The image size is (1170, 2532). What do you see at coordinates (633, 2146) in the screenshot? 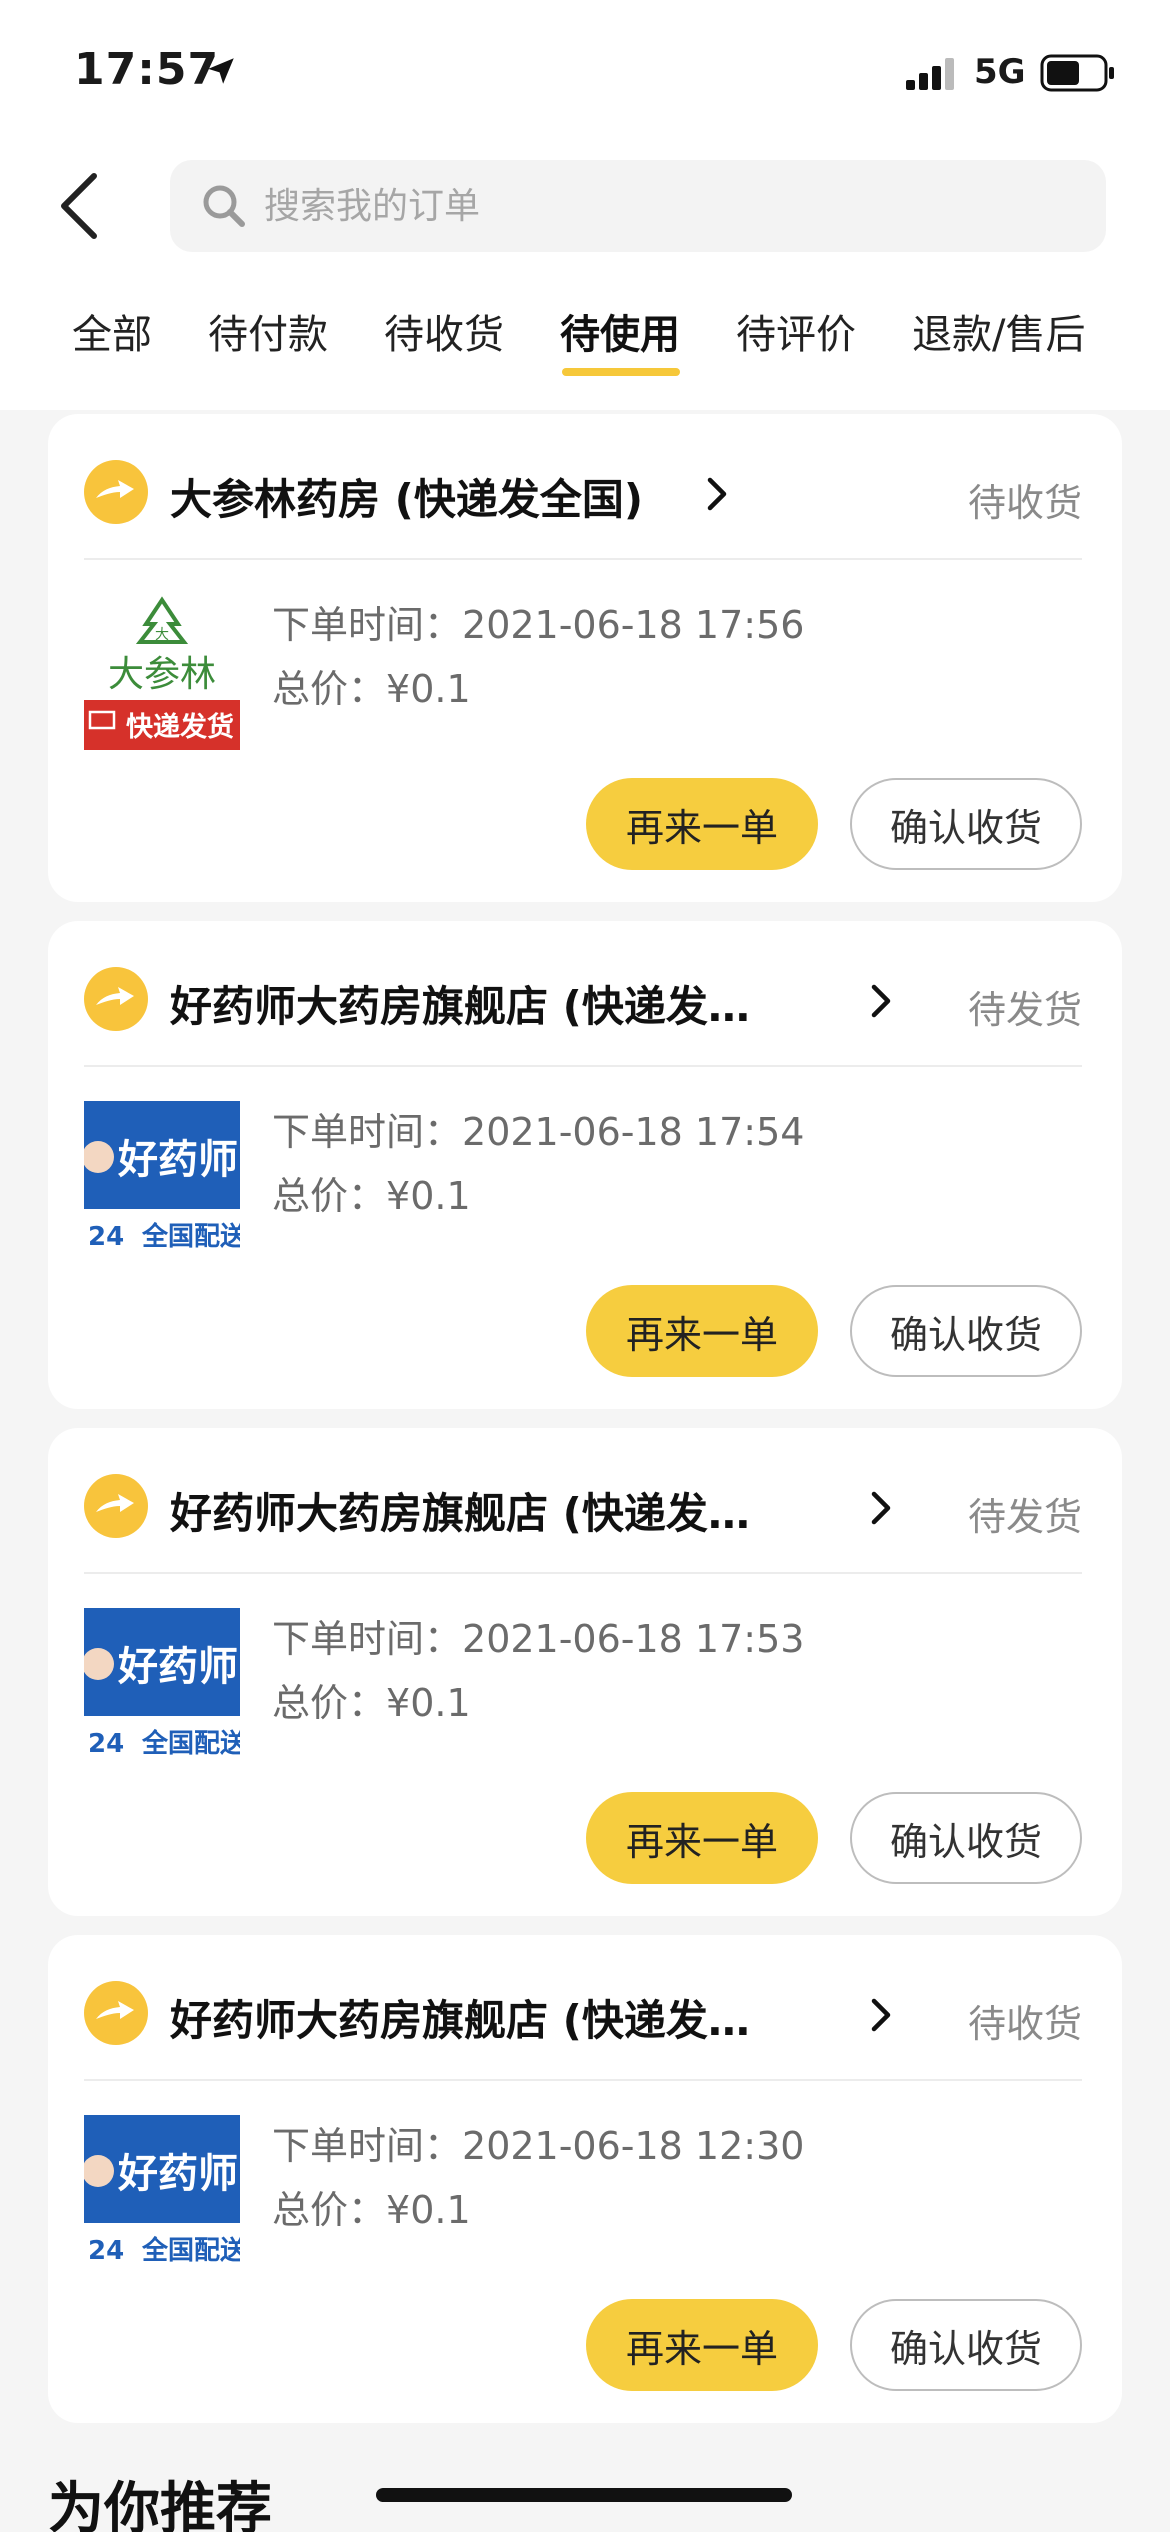
I see `order-time-value: 2021-06-18 12:30` at bounding box center [633, 2146].